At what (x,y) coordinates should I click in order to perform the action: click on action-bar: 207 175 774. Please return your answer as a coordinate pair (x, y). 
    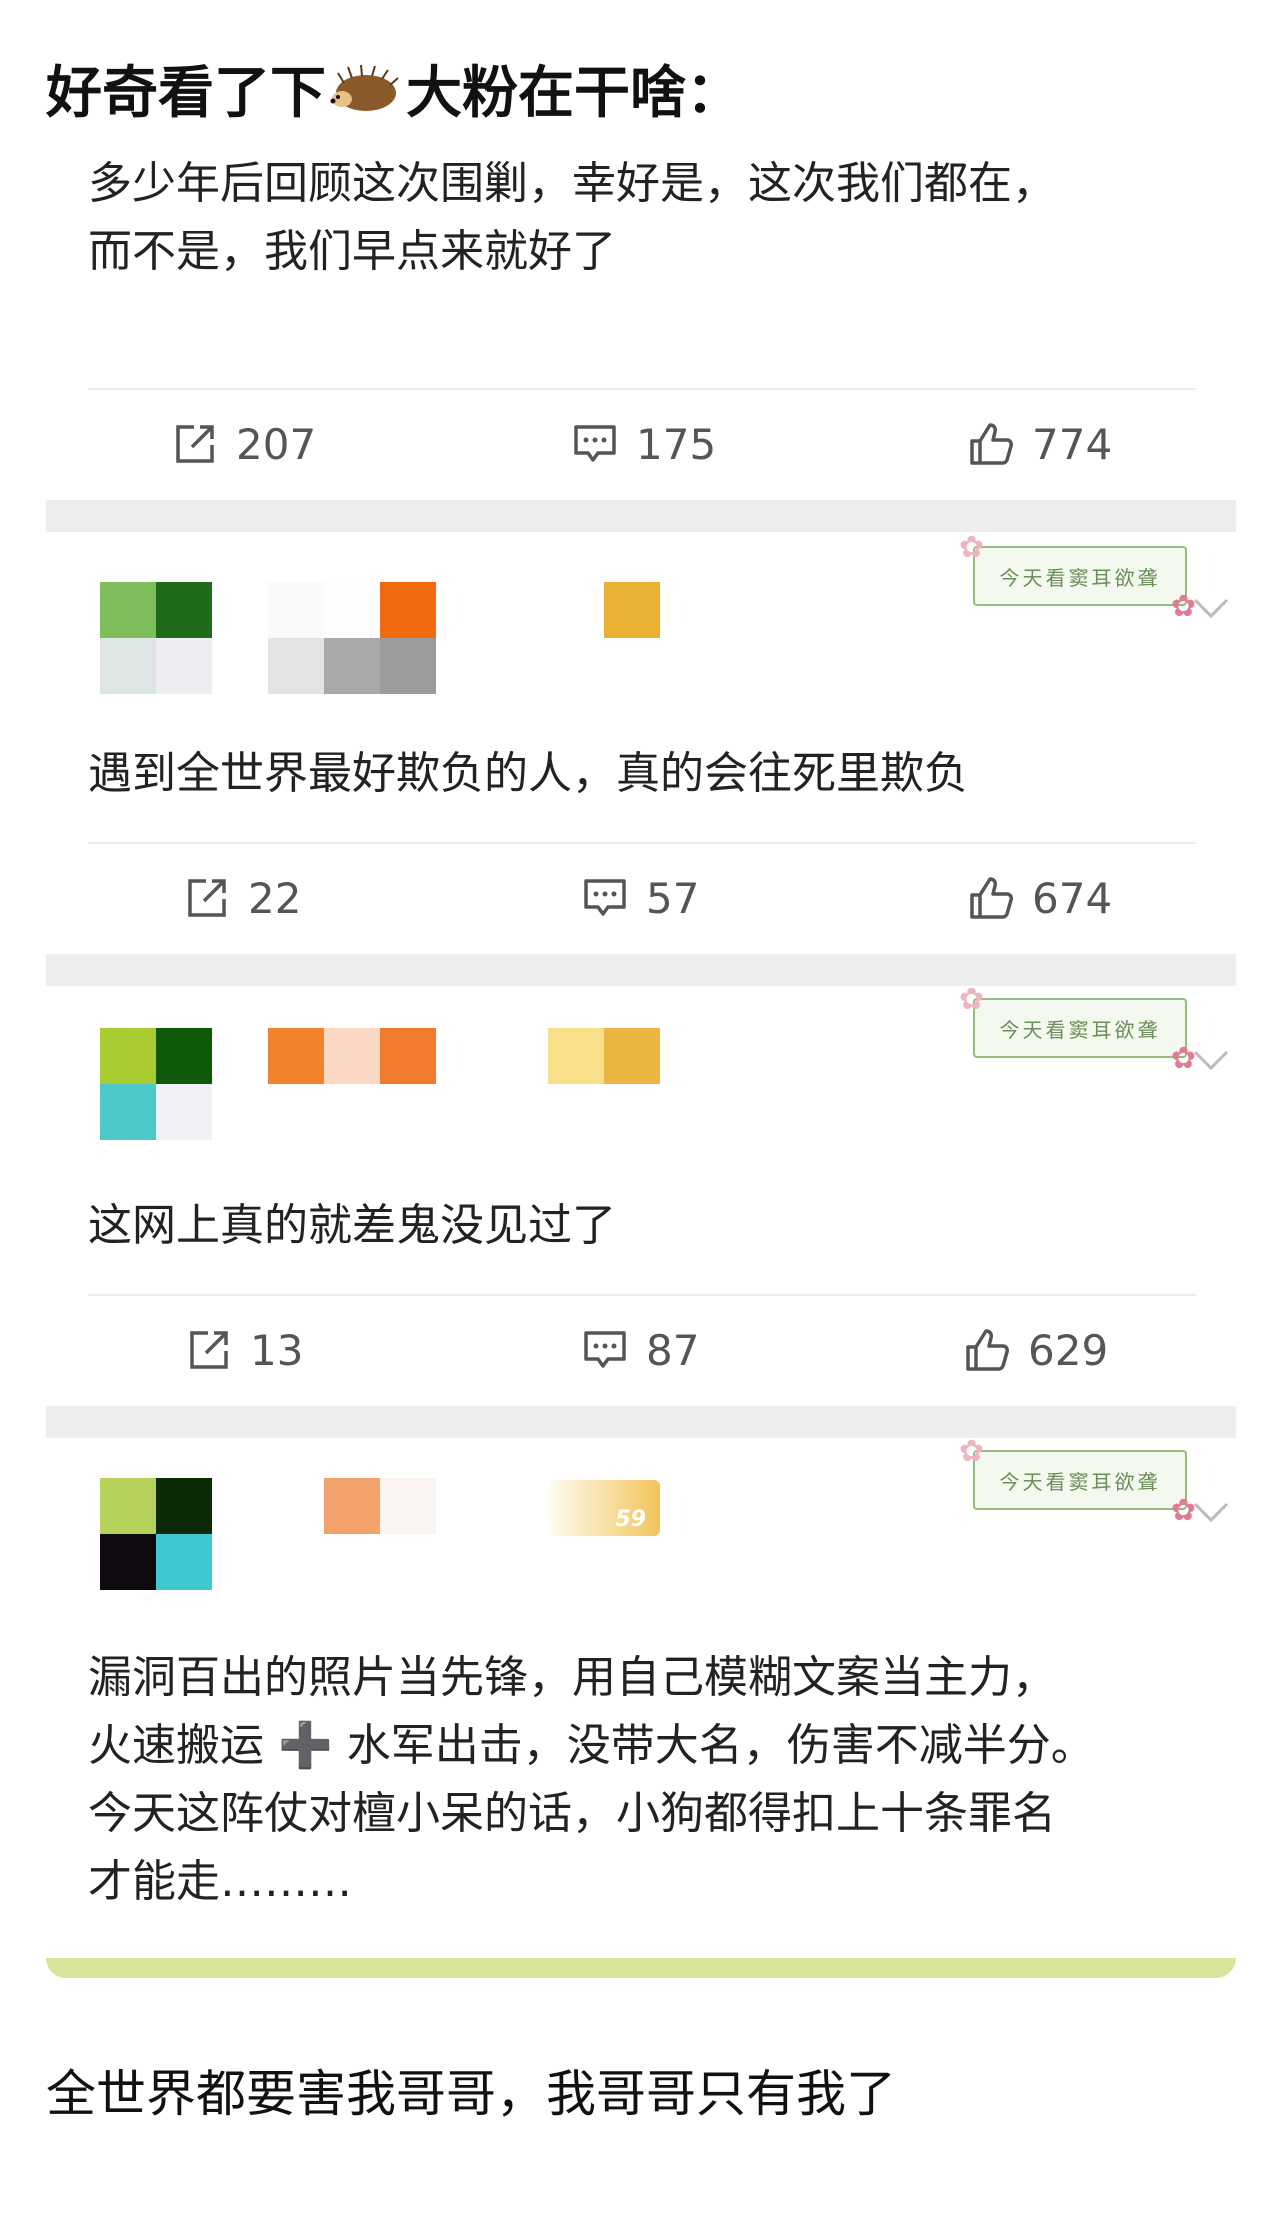
    Looking at the image, I should click on (642, 444).